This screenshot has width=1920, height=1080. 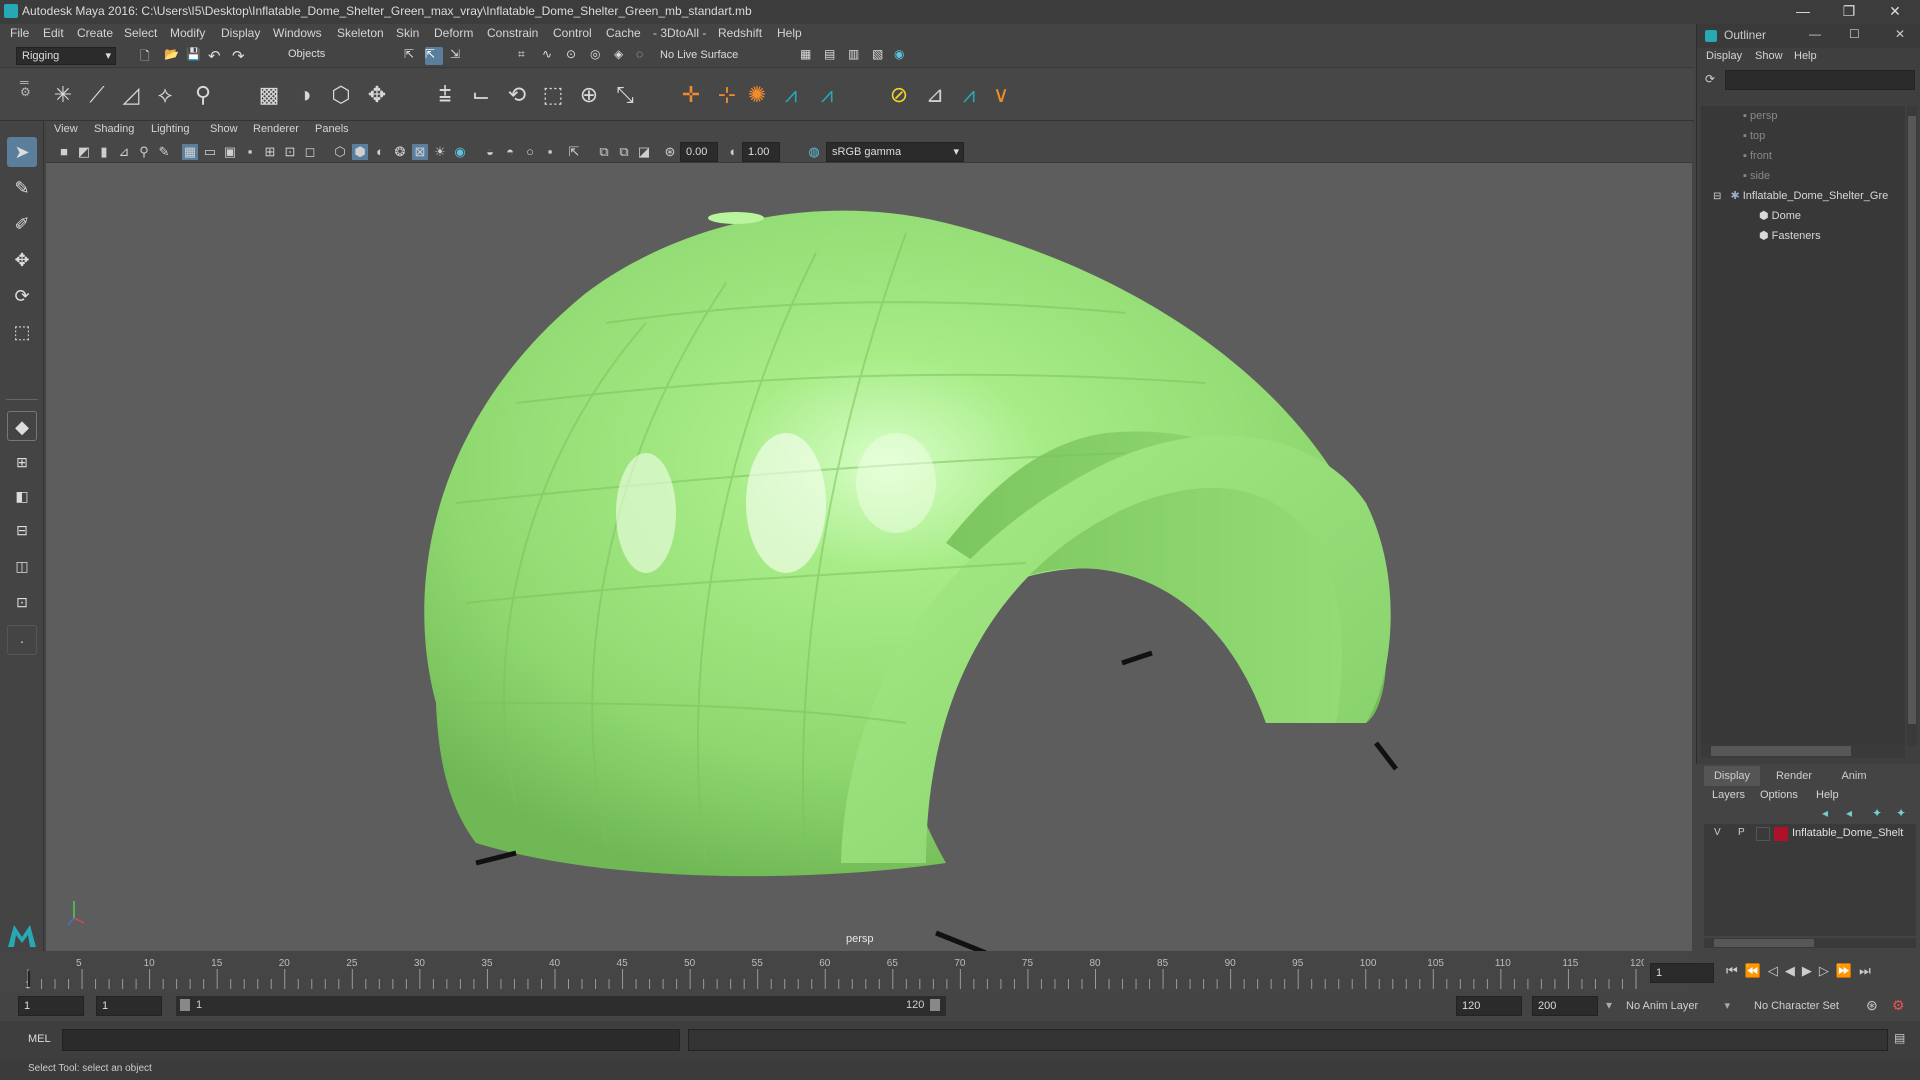 I want to click on safe-action-icon: ⊡, so click(x=290, y=152).